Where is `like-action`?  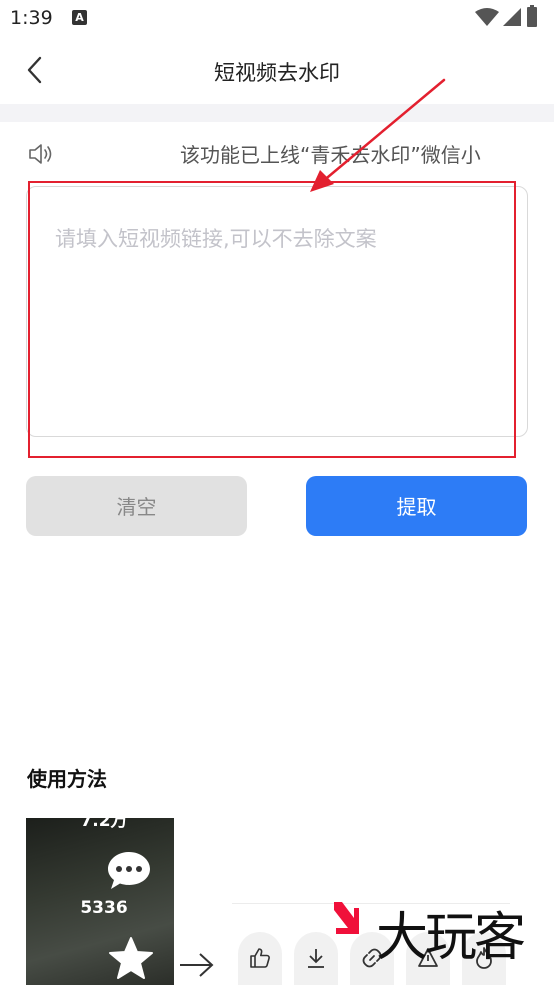 like-action is located at coordinates (260, 958).